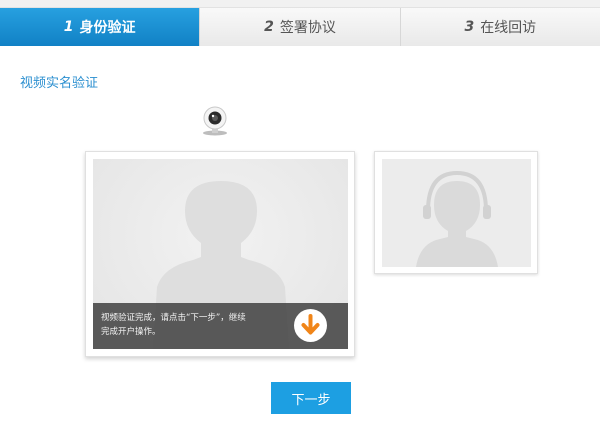 This screenshot has width=600, height=427. Describe the element at coordinates (59, 83) in the screenshot. I see `section-title: 视频实名验证` at that location.